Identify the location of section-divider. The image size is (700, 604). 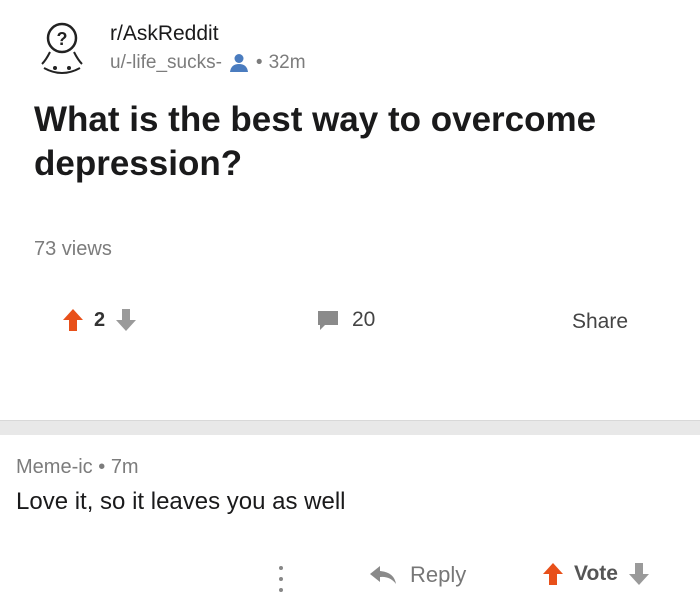
(350, 427).